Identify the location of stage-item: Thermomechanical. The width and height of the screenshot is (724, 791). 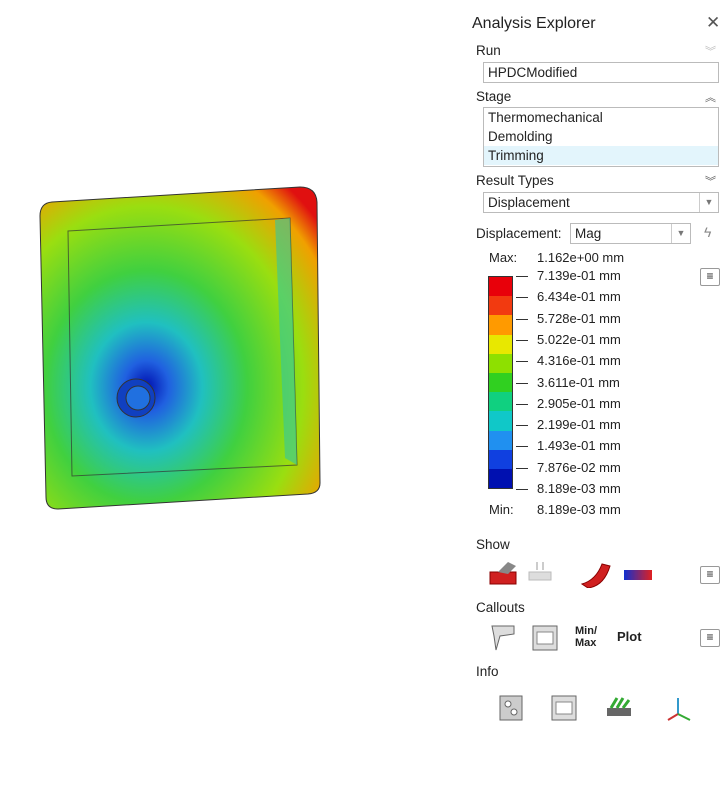
(601, 117).